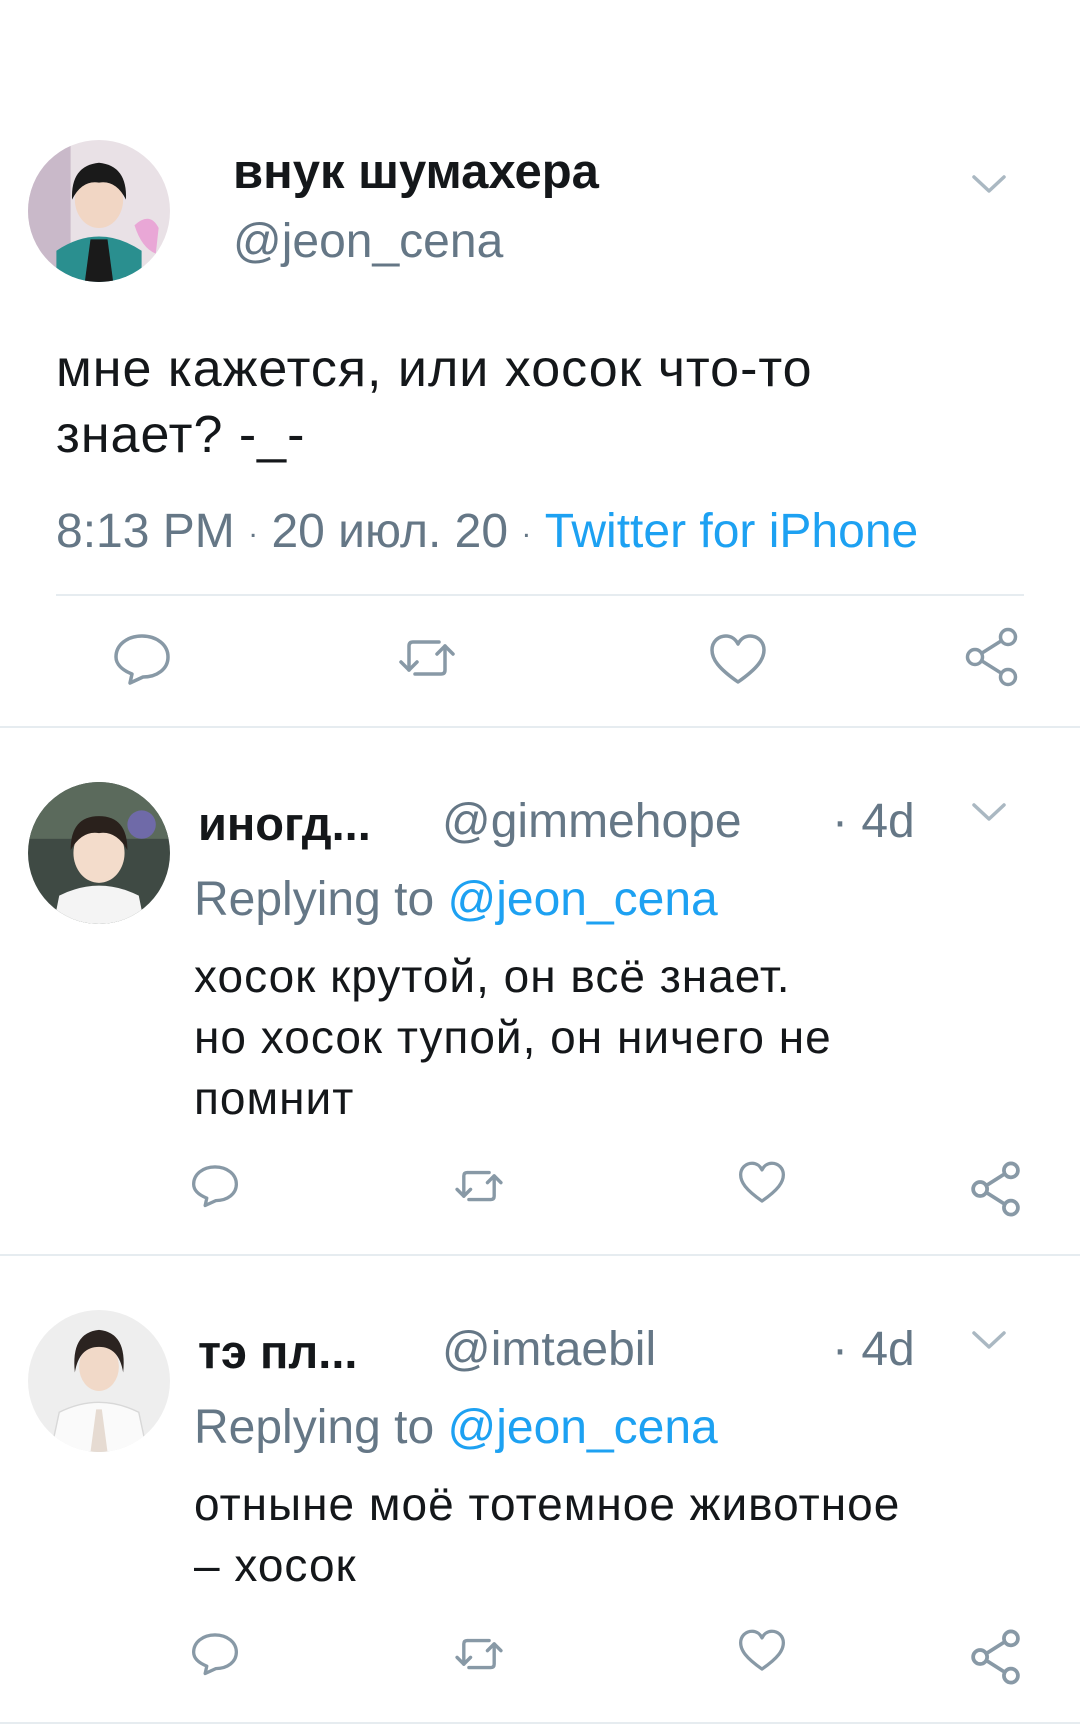 The height and width of the screenshot is (1726, 1080). I want to click on display-name: внук шумахера, so click(416, 172).